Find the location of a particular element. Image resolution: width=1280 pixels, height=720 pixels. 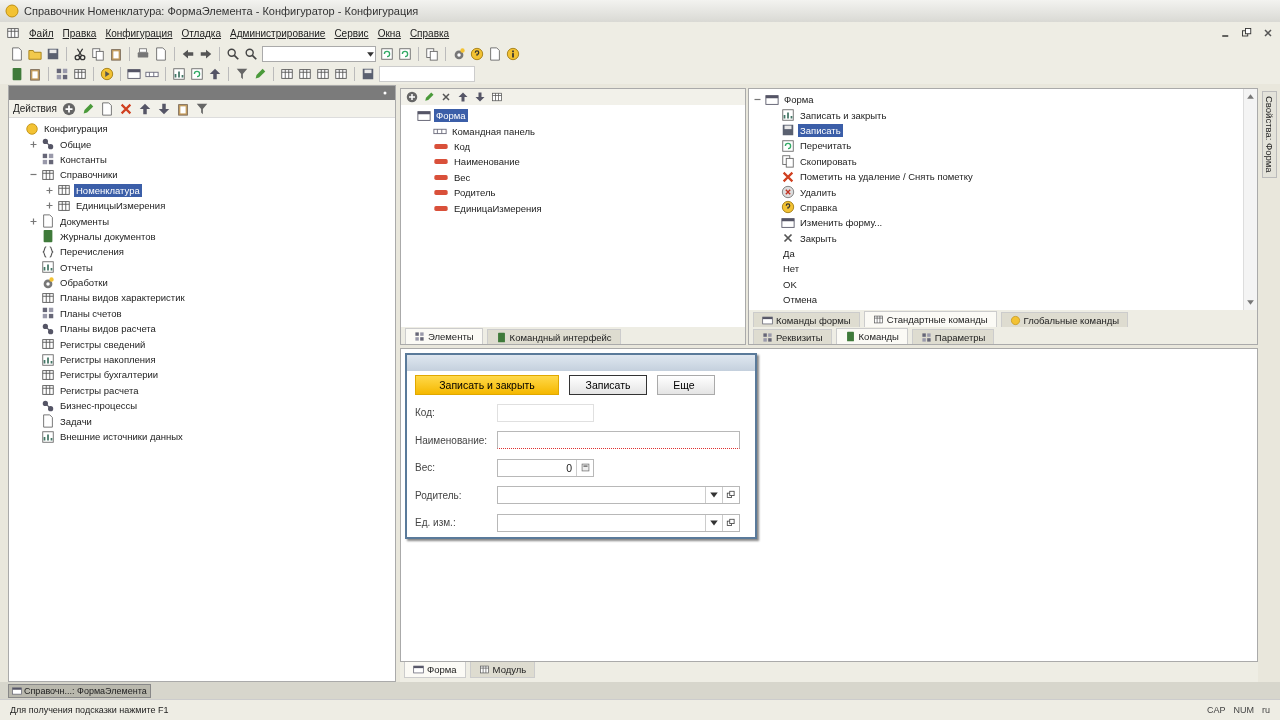

tree-item: Регистры сведений is located at coordinates (103, 344).